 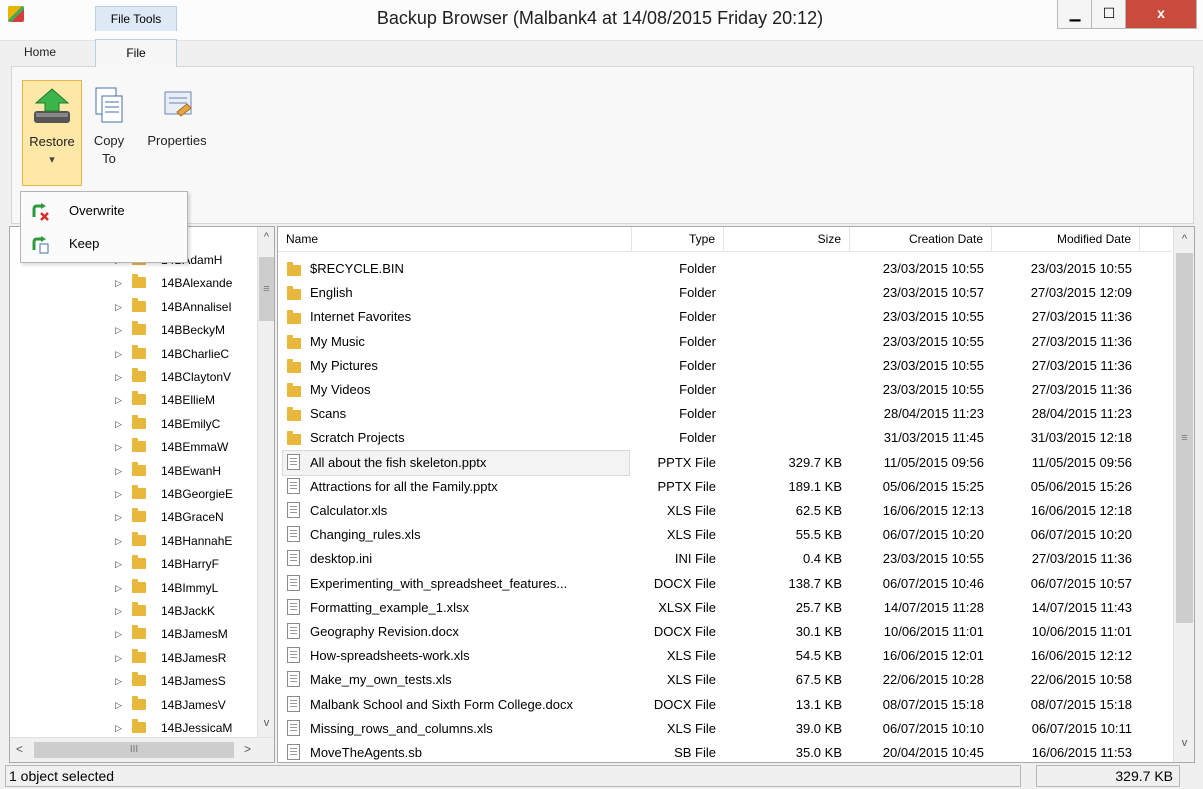 What do you see at coordinates (136, 53) in the screenshot?
I see `tab-file: File` at bounding box center [136, 53].